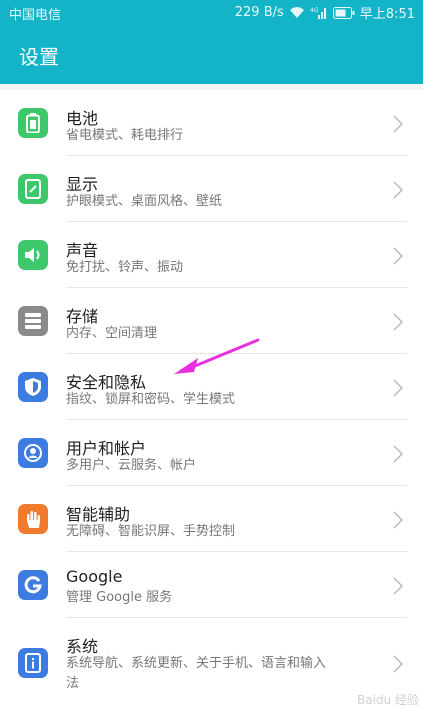  What do you see at coordinates (211, 585) in the screenshot?
I see `settings-item-google: Google 管理 Google 服务` at bounding box center [211, 585].